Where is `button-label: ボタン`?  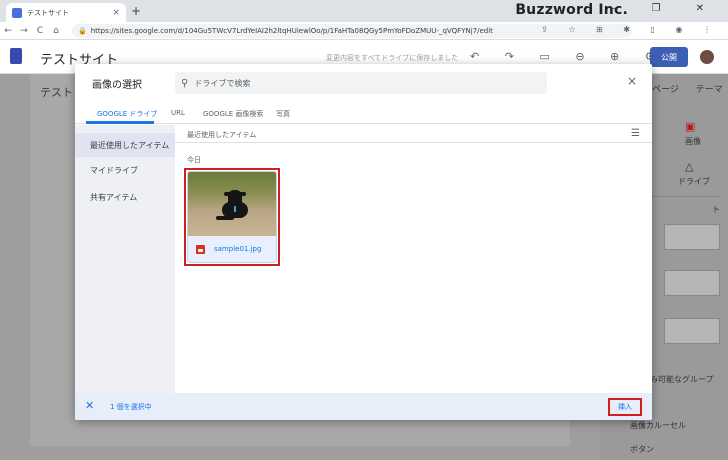
button-label: ボタン is located at coordinates (642, 449).